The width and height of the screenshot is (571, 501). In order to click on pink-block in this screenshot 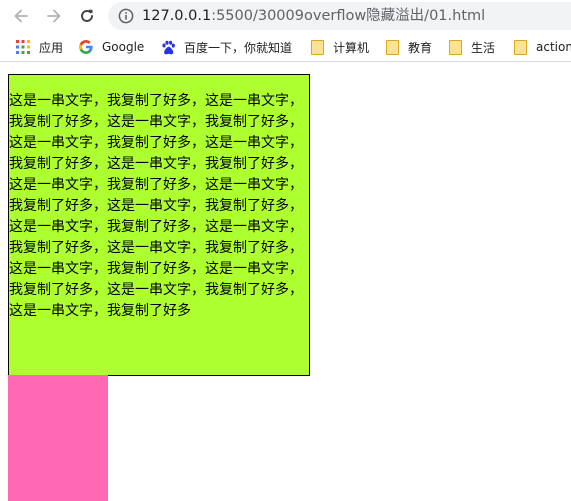, I will do `click(58, 438)`.